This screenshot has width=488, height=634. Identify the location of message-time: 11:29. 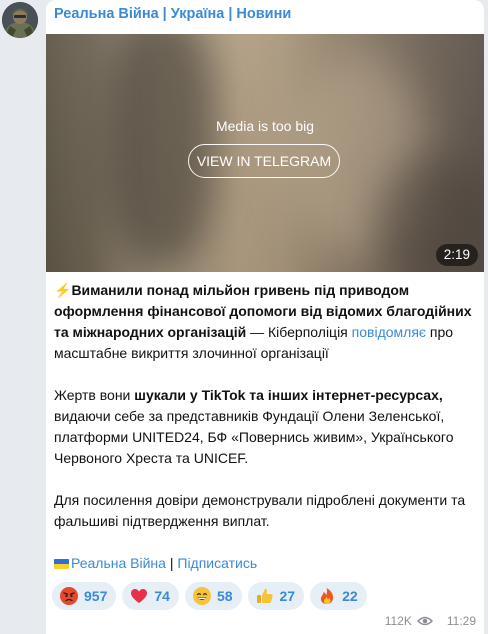
(461, 621).